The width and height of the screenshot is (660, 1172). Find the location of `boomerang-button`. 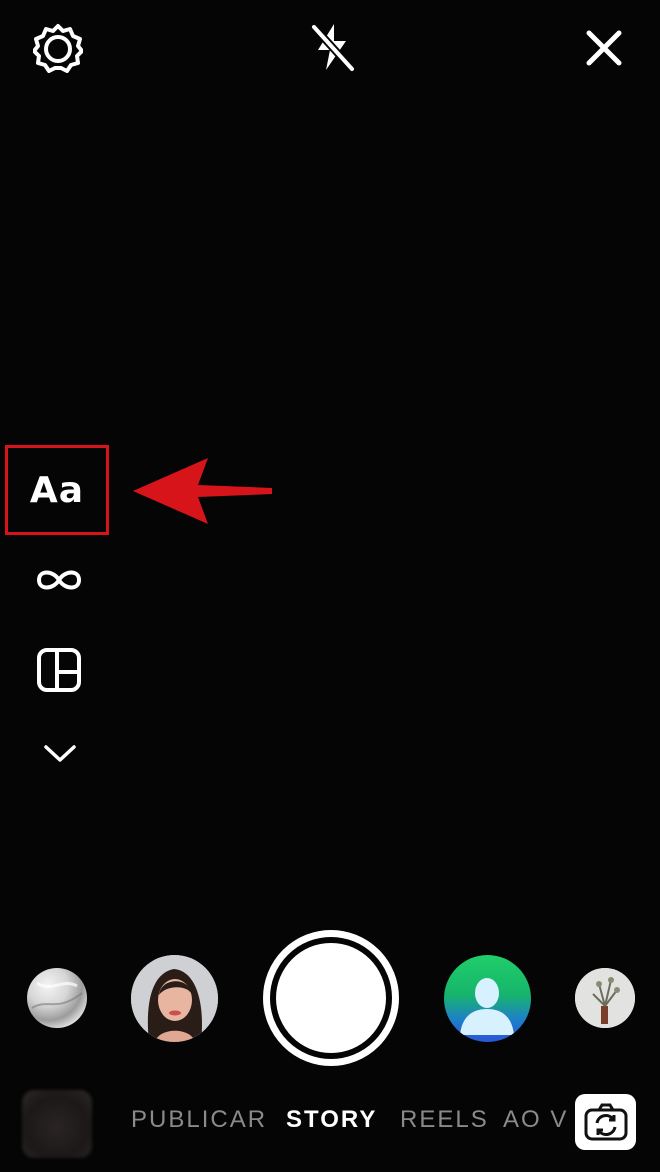

boomerang-button is located at coordinates (59, 580).